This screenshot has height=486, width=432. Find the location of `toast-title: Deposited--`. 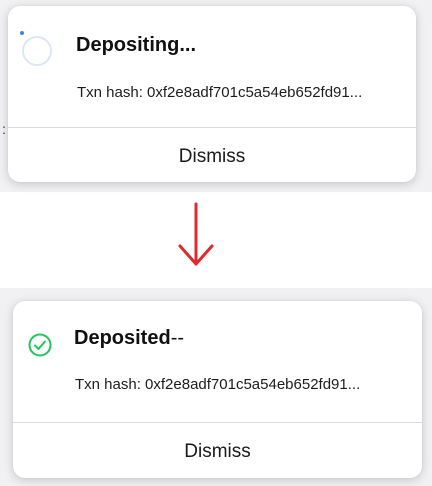

toast-title: Deposited-- is located at coordinates (129, 338).